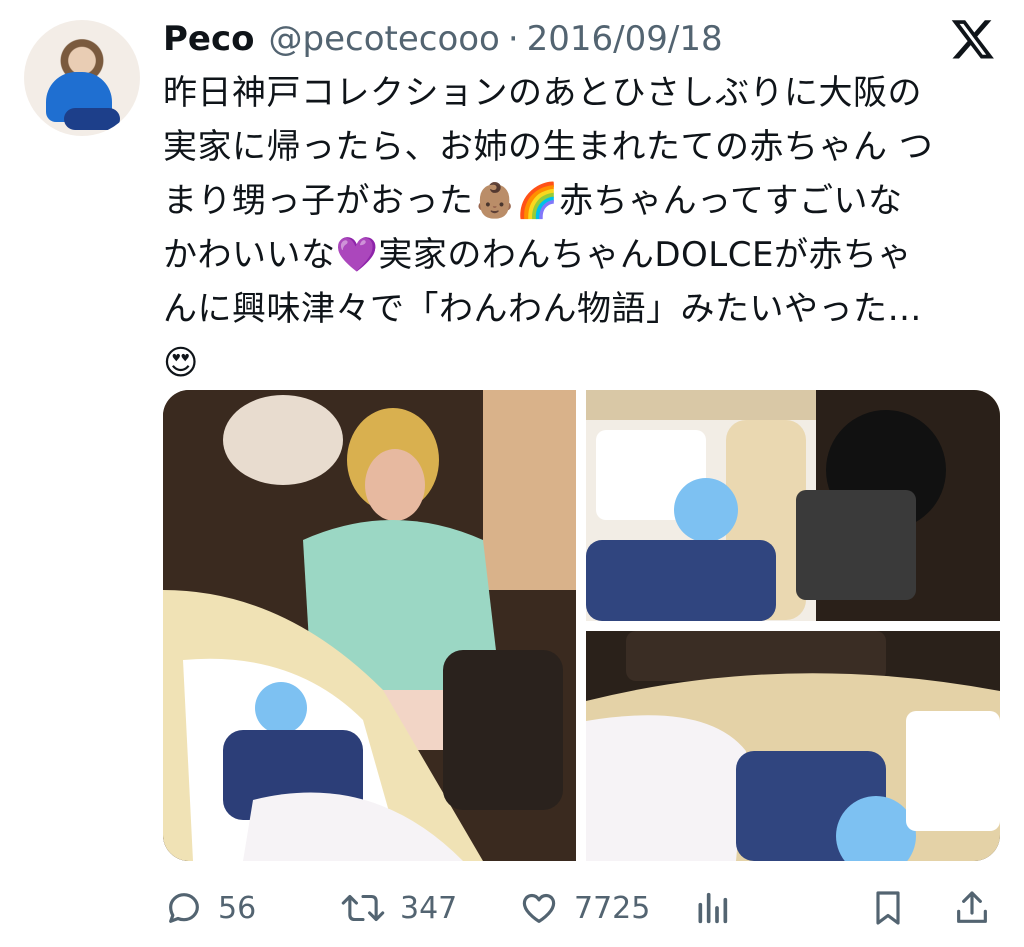 Image resolution: width=1024 pixels, height=947 pixels. What do you see at coordinates (973, 39) in the screenshot?
I see `x-logo-icon` at bounding box center [973, 39].